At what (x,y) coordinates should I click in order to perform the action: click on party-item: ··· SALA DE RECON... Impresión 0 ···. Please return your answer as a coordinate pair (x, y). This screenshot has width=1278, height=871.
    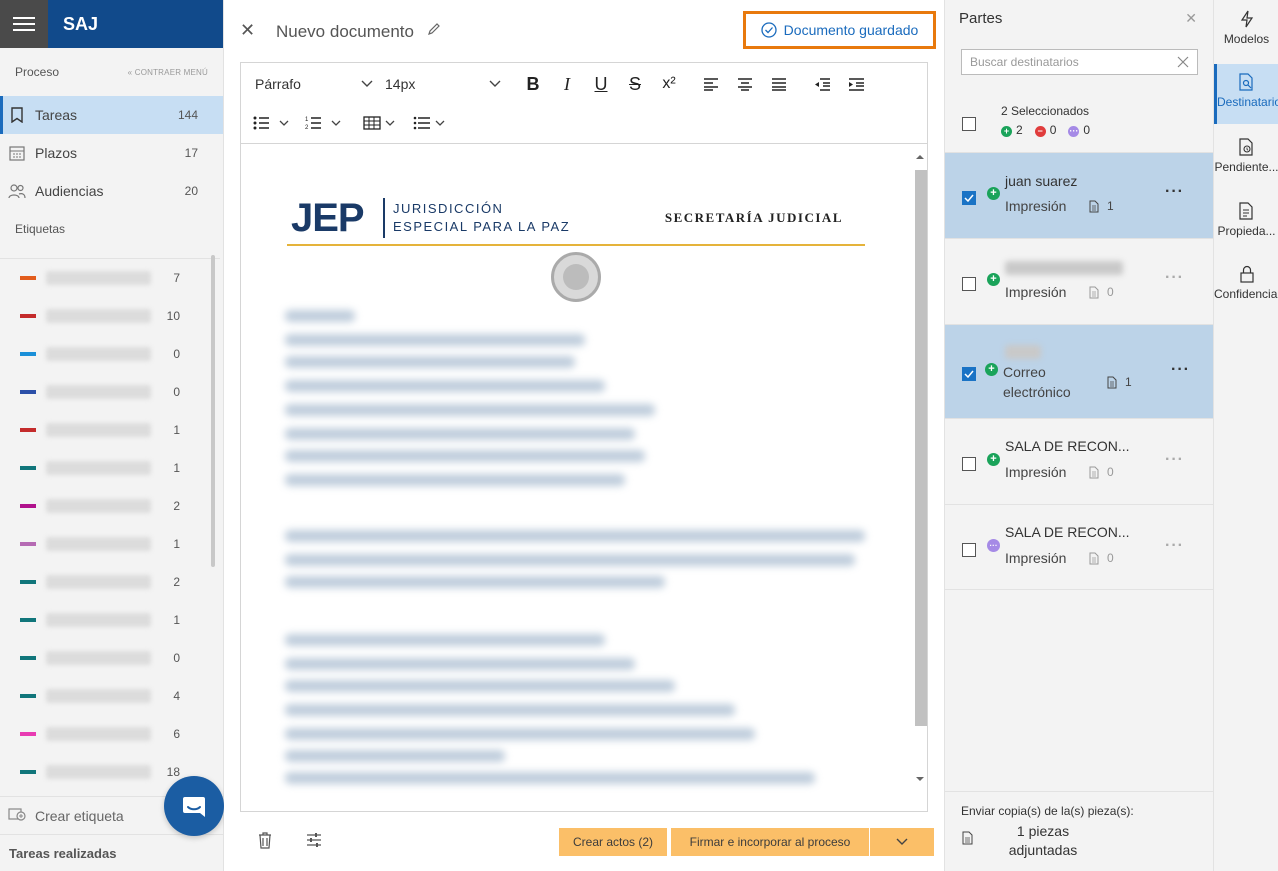
    Looking at the image, I should click on (1079, 547).